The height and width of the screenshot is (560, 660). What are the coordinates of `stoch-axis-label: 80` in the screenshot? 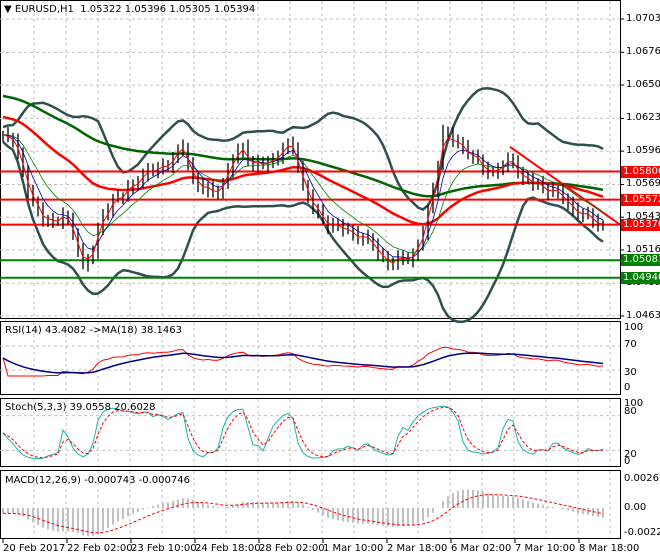 It's located at (630, 411).